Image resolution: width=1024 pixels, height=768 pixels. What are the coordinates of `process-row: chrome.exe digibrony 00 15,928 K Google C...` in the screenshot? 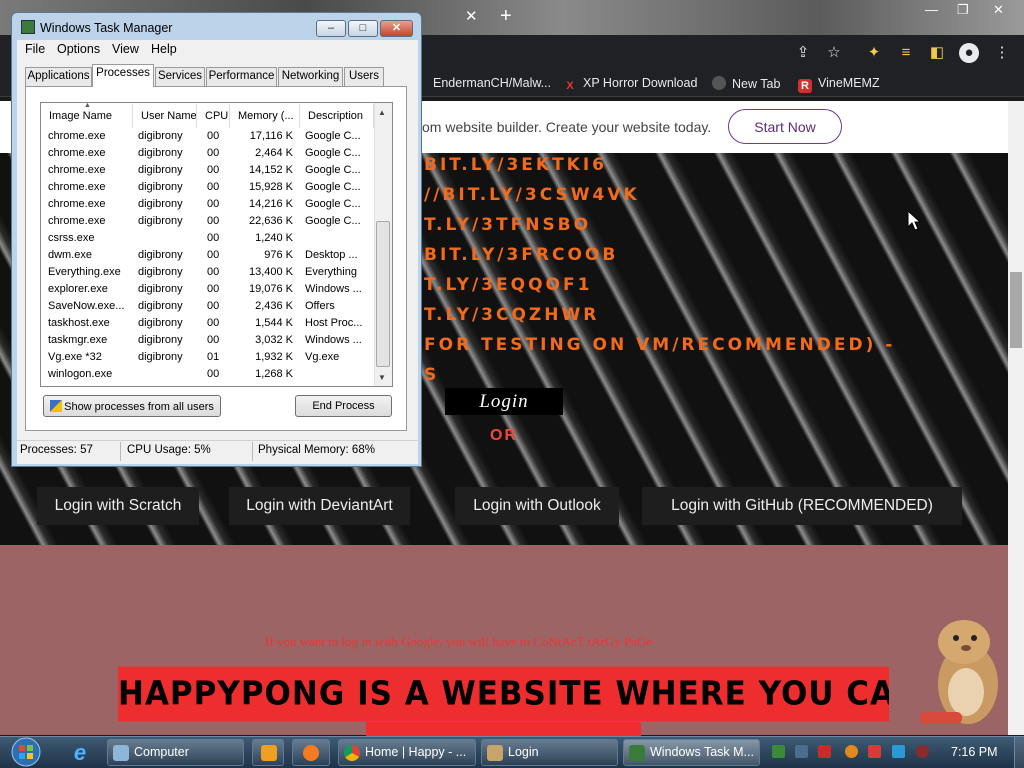 It's located at (207, 187).